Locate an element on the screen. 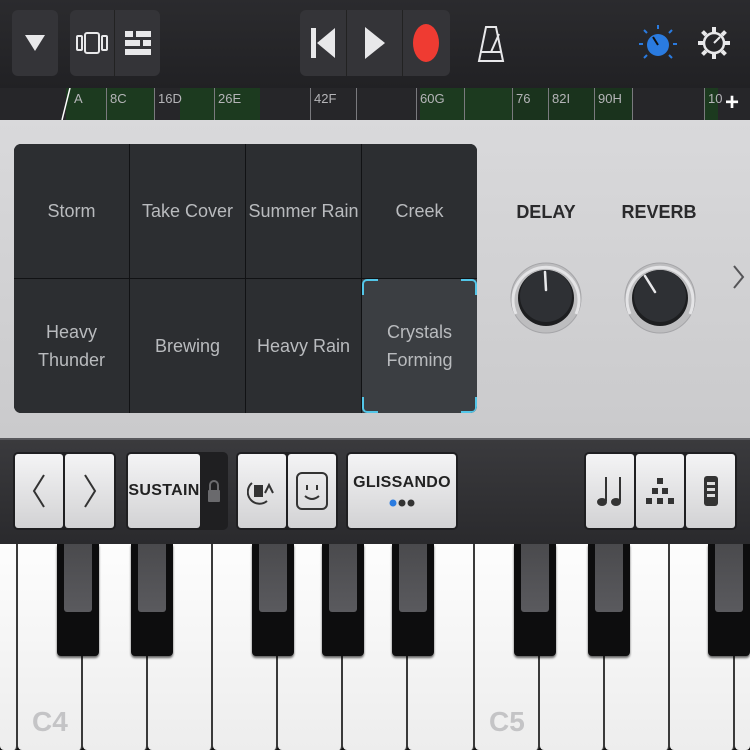 The height and width of the screenshot is (750, 750). ruler-label: 76 is located at coordinates (523, 98).